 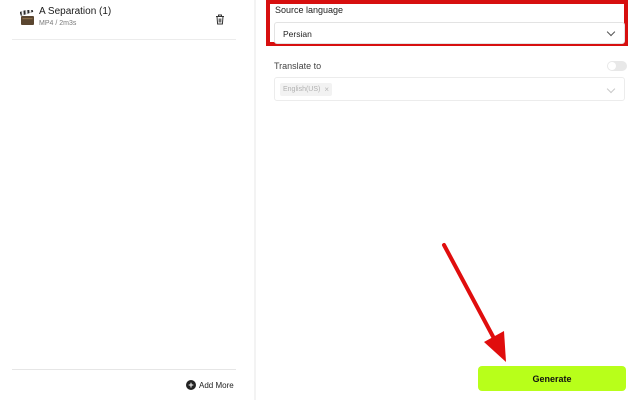 What do you see at coordinates (297, 34) in the screenshot?
I see `source-language-value: Persian` at bounding box center [297, 34].